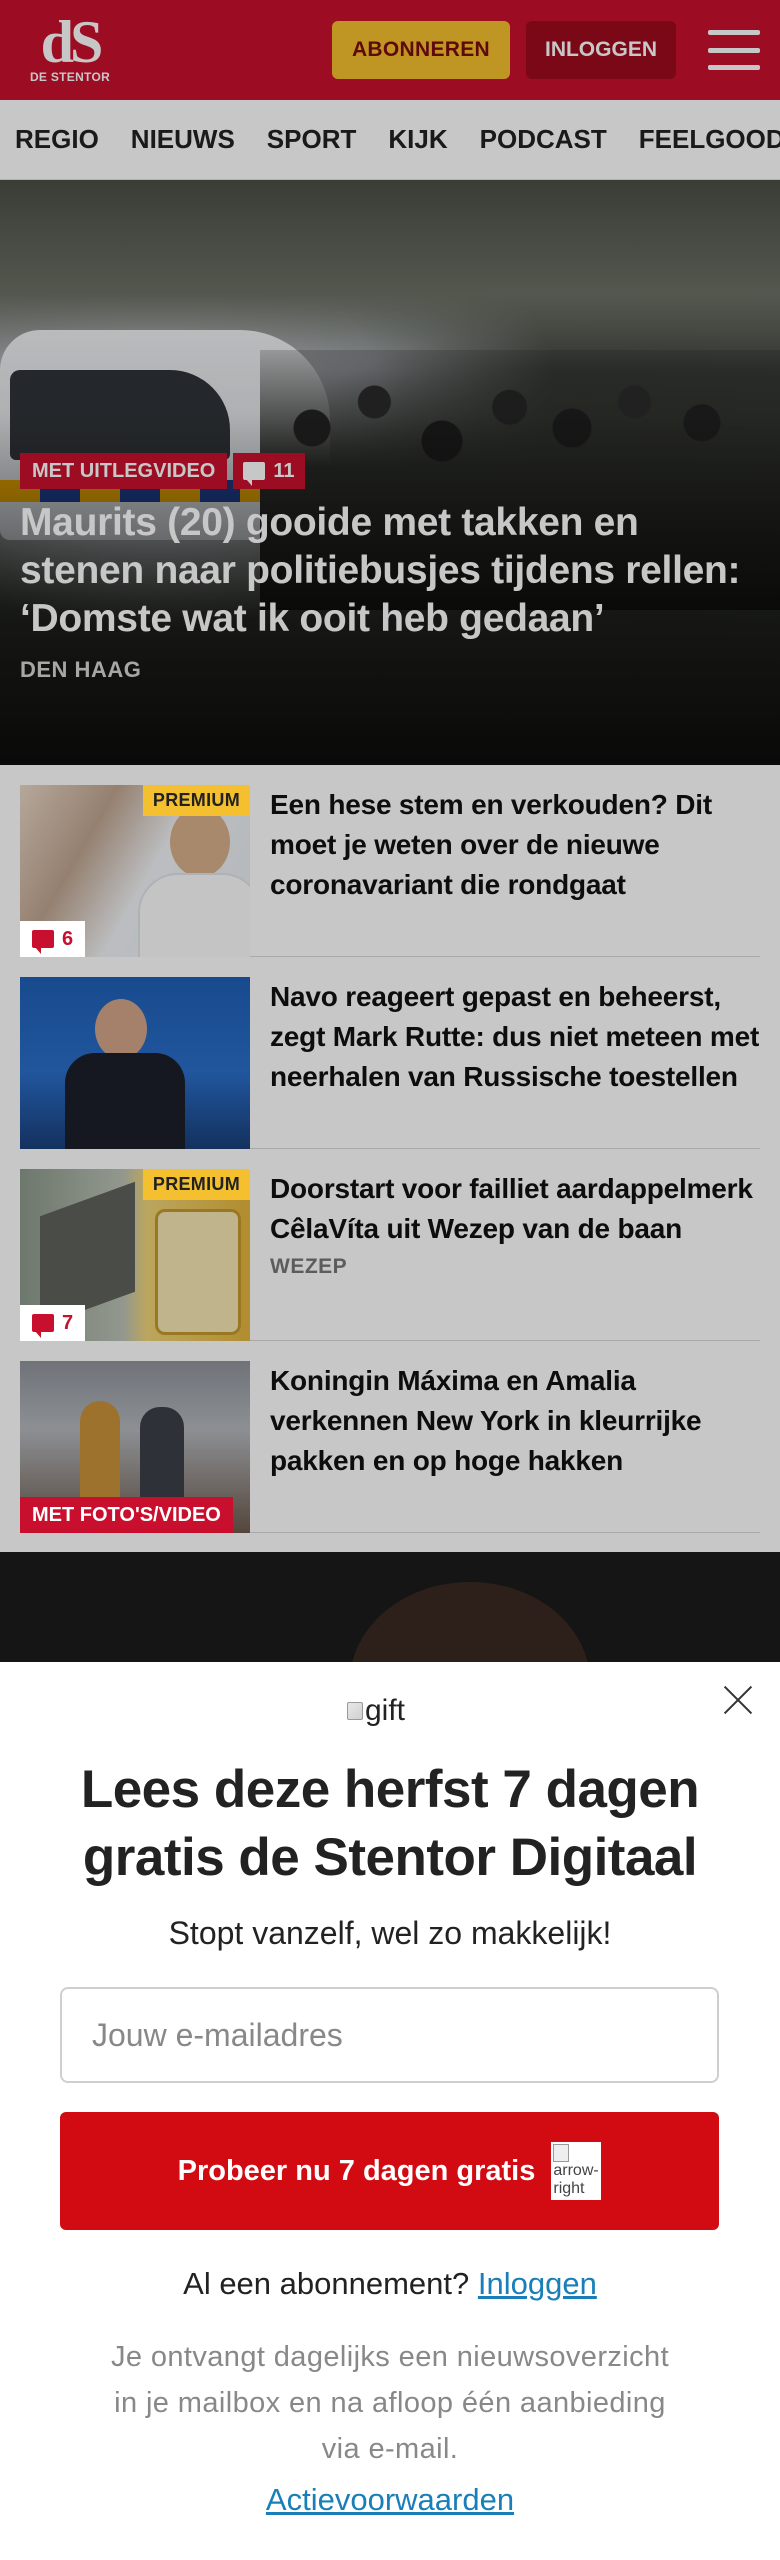 This screenshot has width=780, height=2560. Describe the element at coordinates (576, 2171) in the screenshot. I see `arrow-right-icon: arrow-right` at that location.